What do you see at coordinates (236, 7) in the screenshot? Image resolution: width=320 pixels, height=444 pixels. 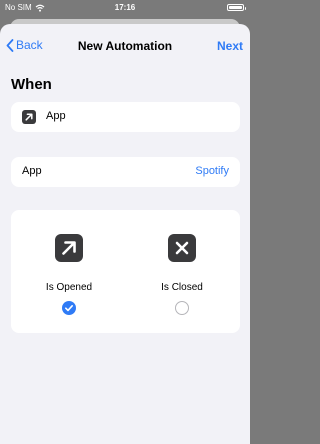 I see `battery-icon` at bounding box center [236, 7].